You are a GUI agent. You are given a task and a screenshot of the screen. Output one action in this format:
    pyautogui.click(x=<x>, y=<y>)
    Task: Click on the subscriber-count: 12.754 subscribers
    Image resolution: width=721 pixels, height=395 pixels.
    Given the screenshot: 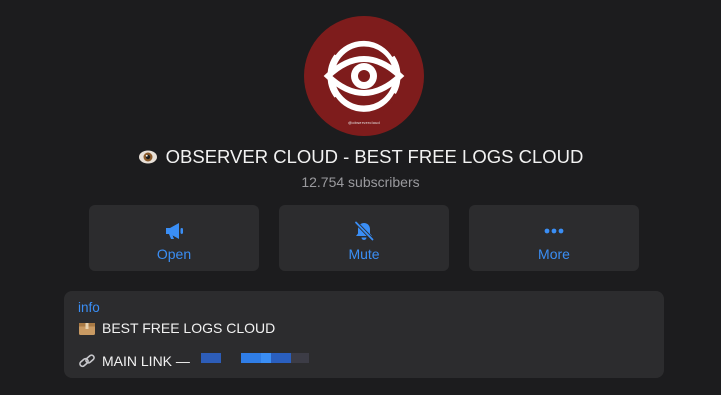 What is the action you would take?
    pyautogui.click(x=360, y=182)
    